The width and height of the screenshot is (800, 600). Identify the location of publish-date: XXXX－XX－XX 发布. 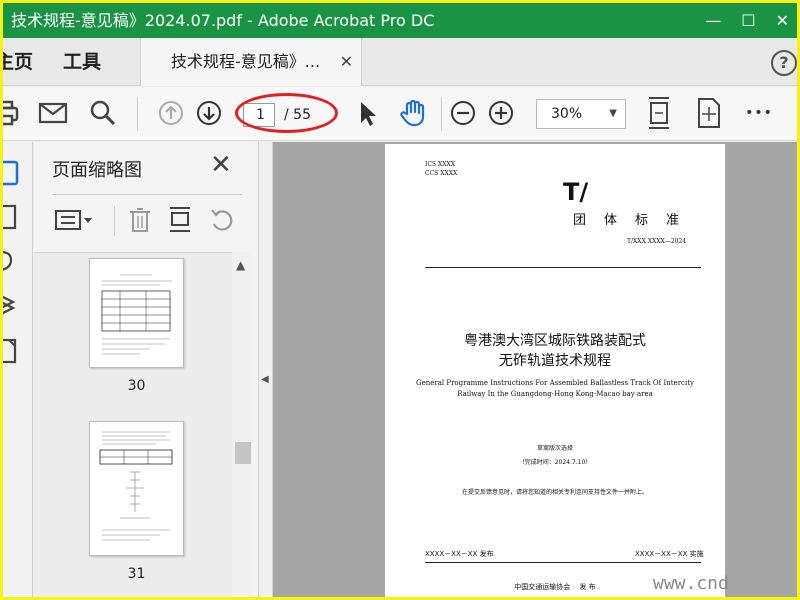
(459, 554).